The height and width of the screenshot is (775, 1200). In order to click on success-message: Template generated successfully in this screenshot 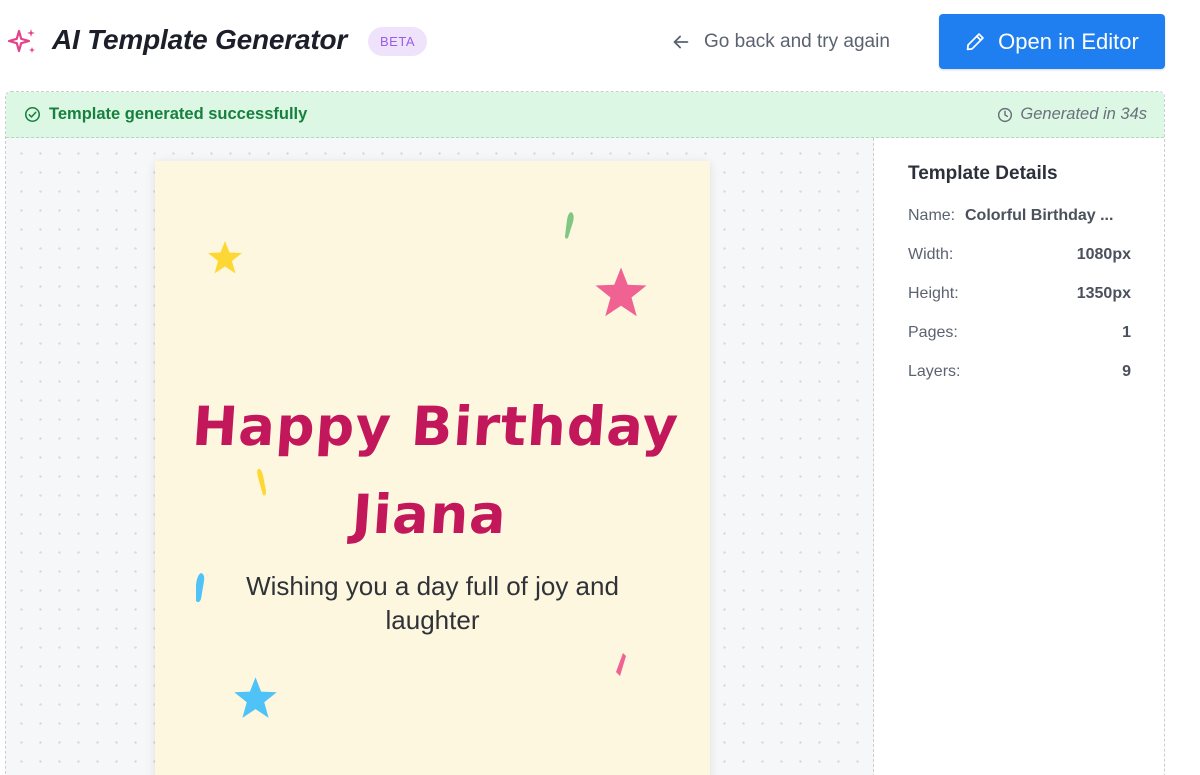, I will do `click(165, 114)`.